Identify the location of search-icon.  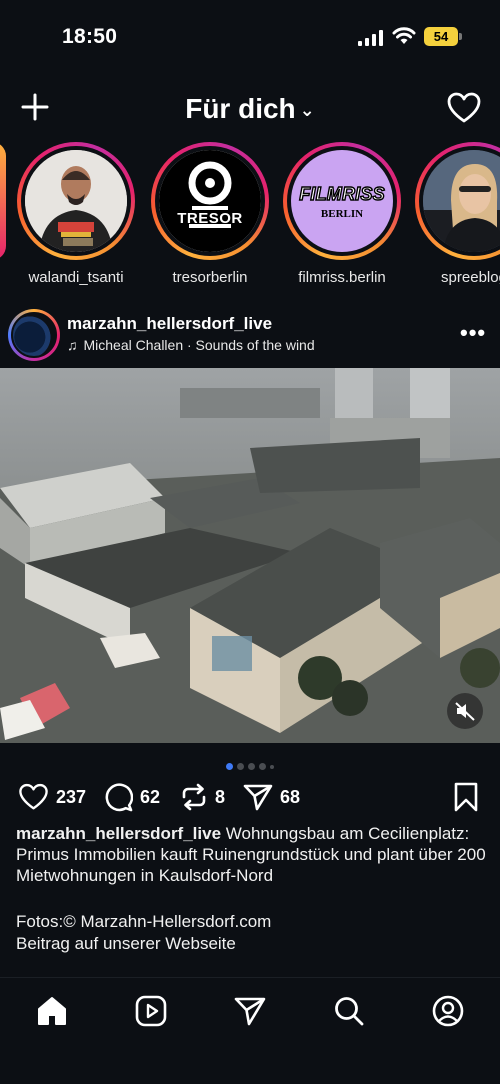
(349, 1011).